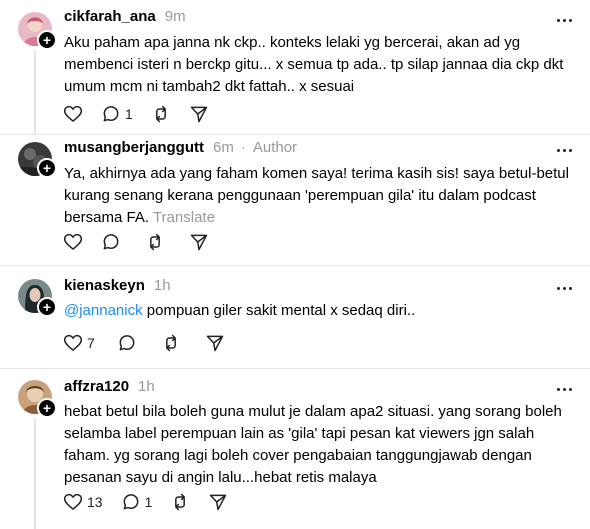 This screenshot has height=529, width=590. What do you see at coordinates (134, 147) in the screenshot?
I see `username: musangberjanggutt` at bounding box center [134, 147].